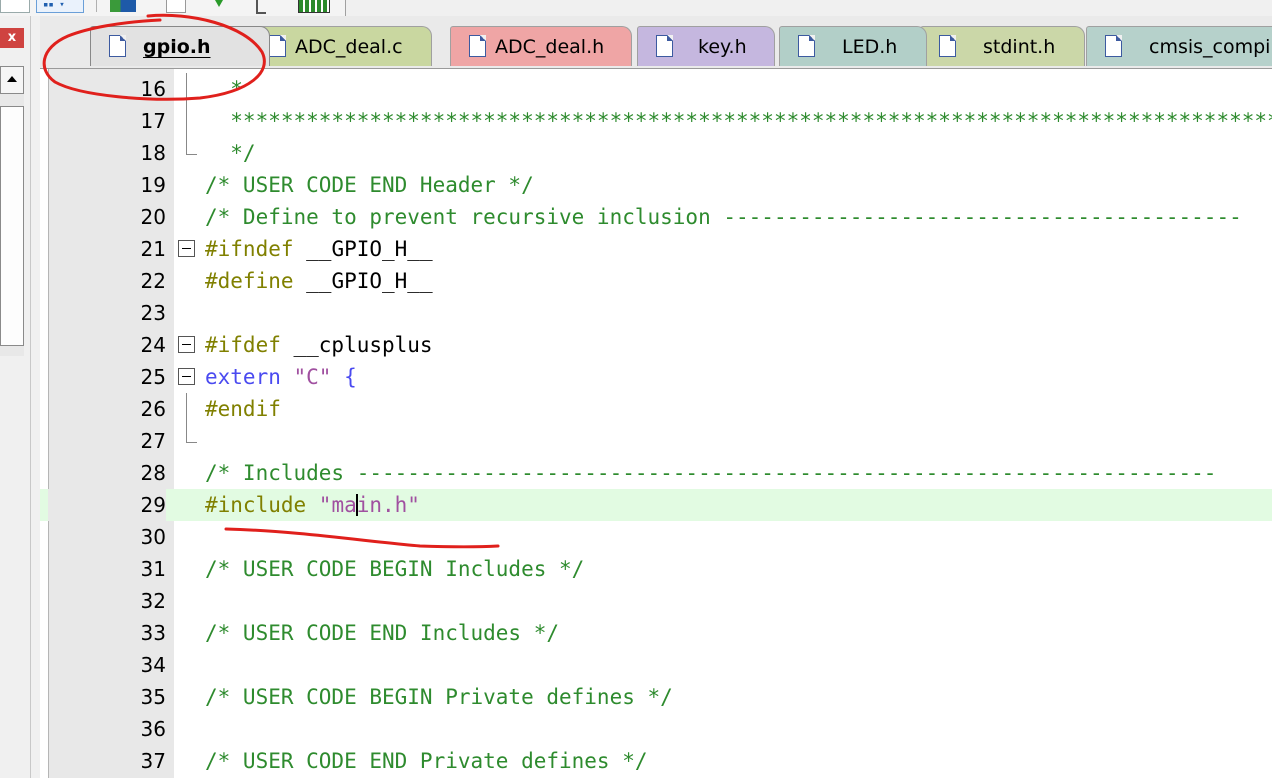  I want to click on scroll-up-button, so click(12, 80).